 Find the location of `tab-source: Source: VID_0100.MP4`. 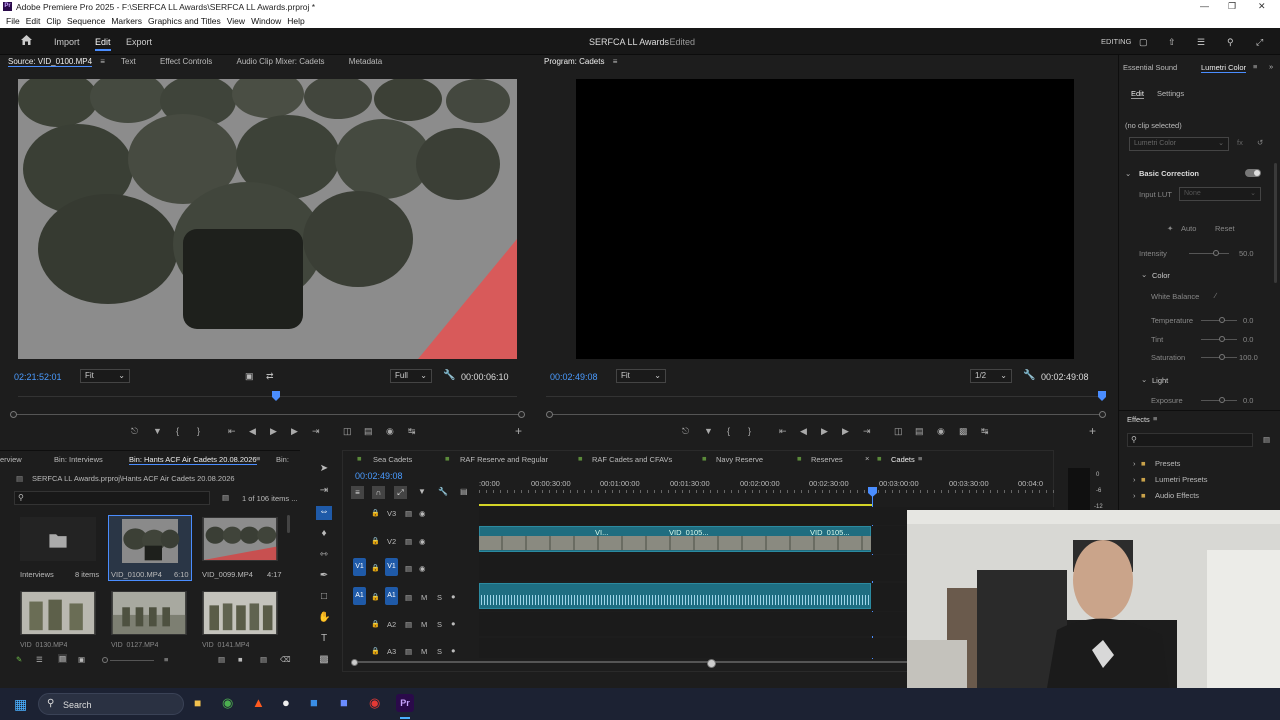

tab-source: Source: VID_0100.MP4 is located at coordinates (50, 62).